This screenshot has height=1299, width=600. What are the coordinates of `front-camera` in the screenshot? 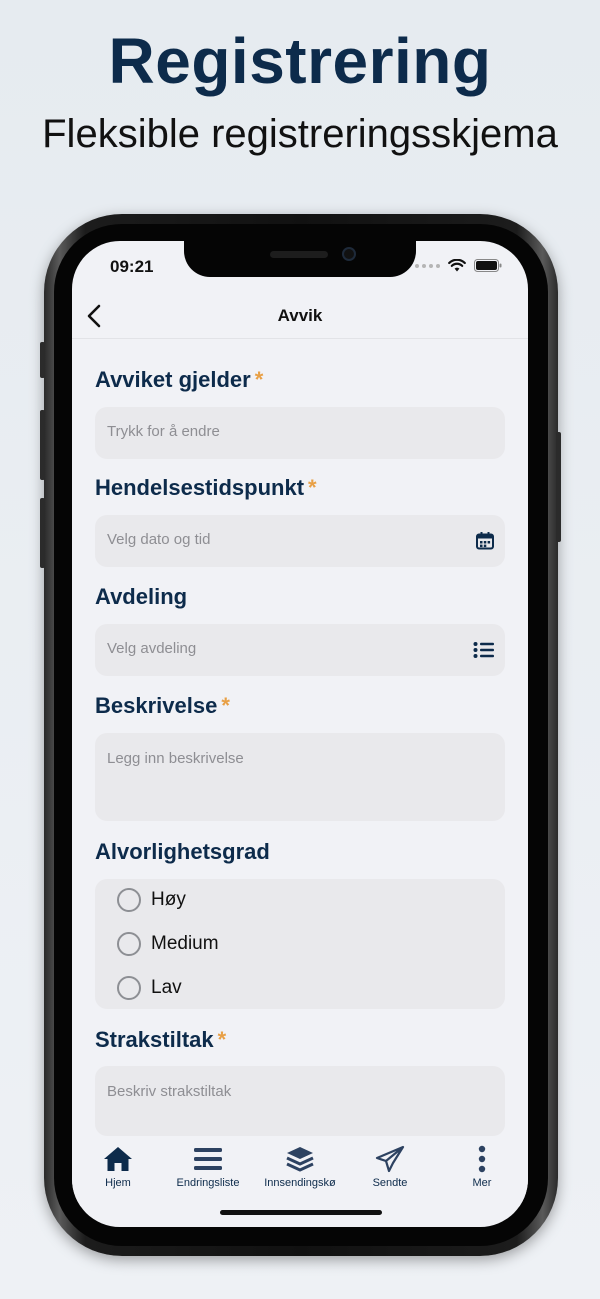 It's located at (349, 254).